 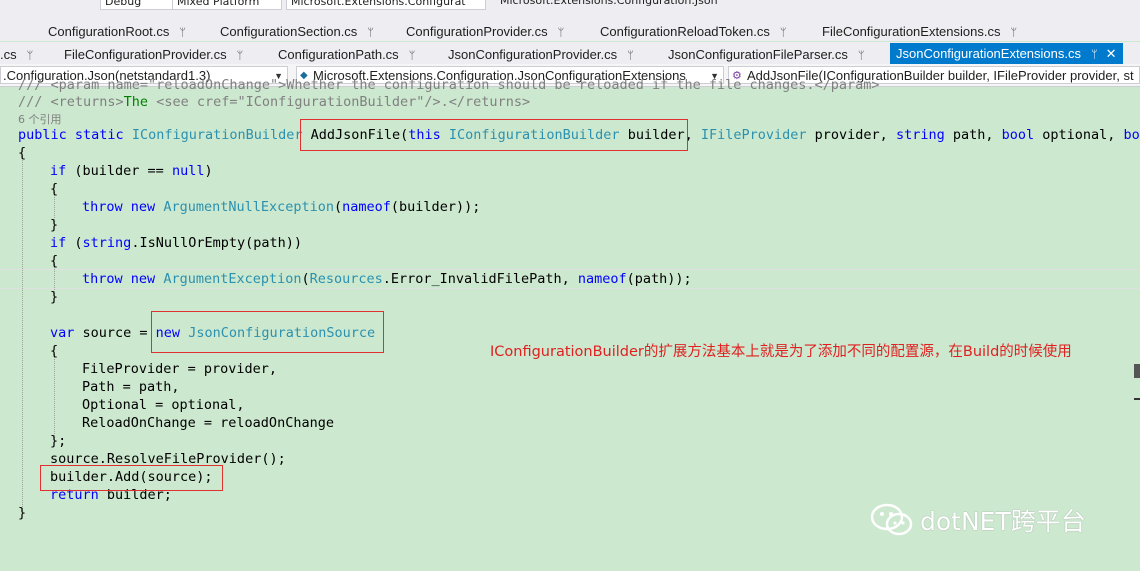 What do you see at coordinates (131, 387) in the screenshot?
I see `code-text: Path = path,` at bounding box center [131, 387].